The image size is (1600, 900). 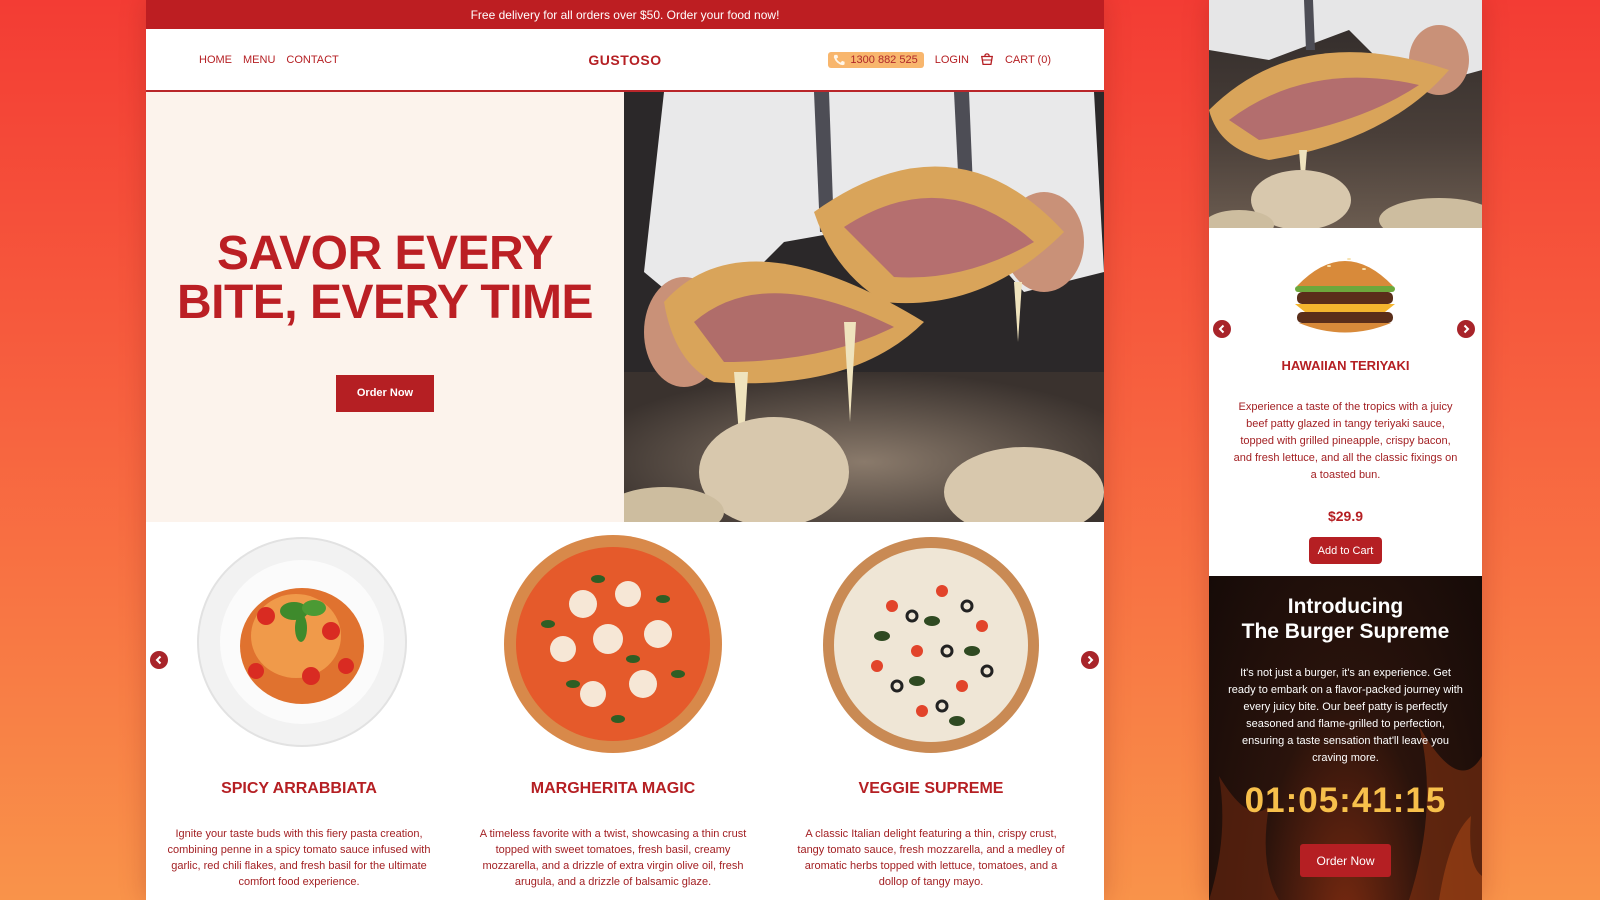 I want to click on phone-button: 1300 882 525, so click(x=876, y=59).